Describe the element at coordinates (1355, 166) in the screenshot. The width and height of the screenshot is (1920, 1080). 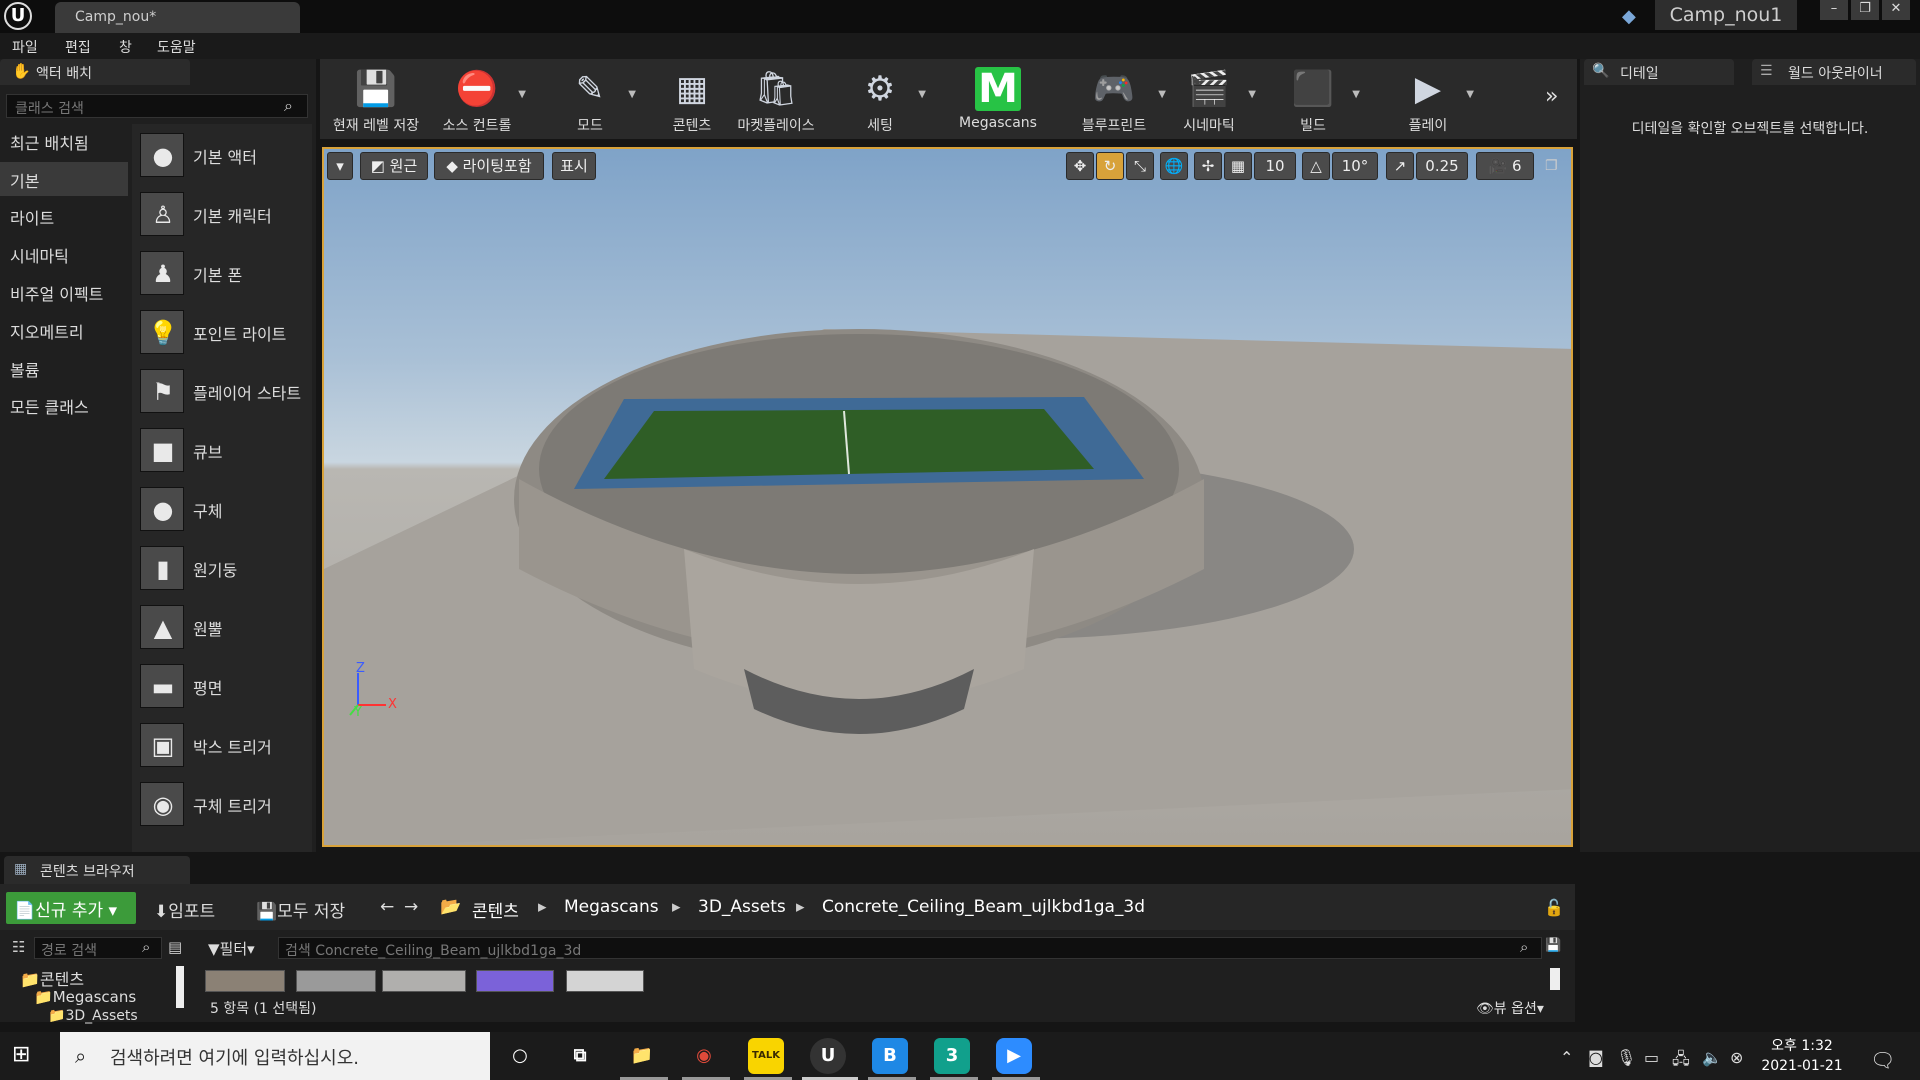
I see `rotation-snap-value: 10°` at that location.